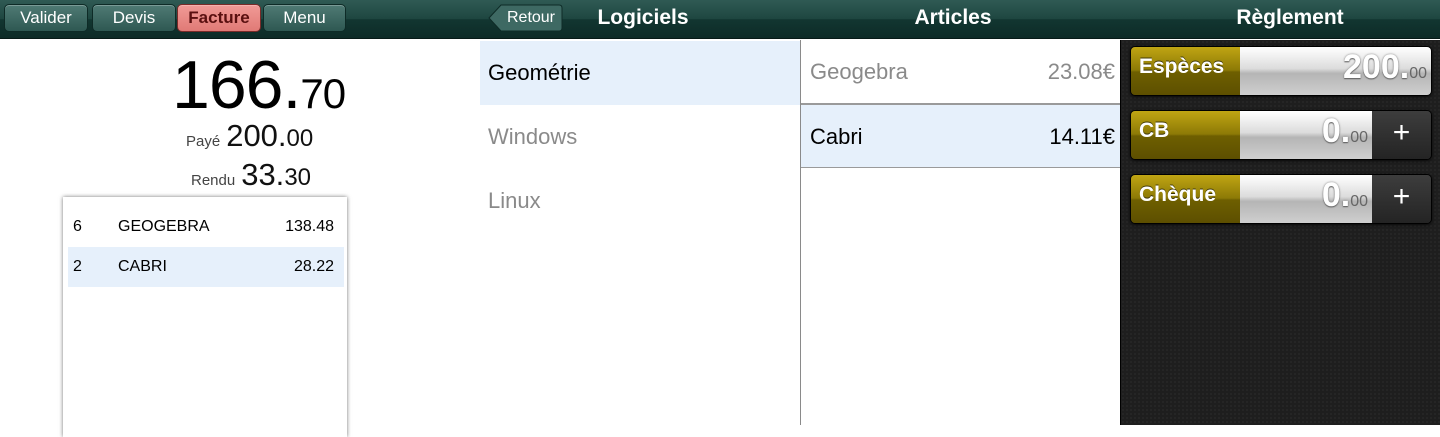 The width and height of the screenshot is (1440, 437). What do you see at coordinates (859, 71) in the screenshot?
I see `article-name: Geogebra` at bounding box center [859, 71].